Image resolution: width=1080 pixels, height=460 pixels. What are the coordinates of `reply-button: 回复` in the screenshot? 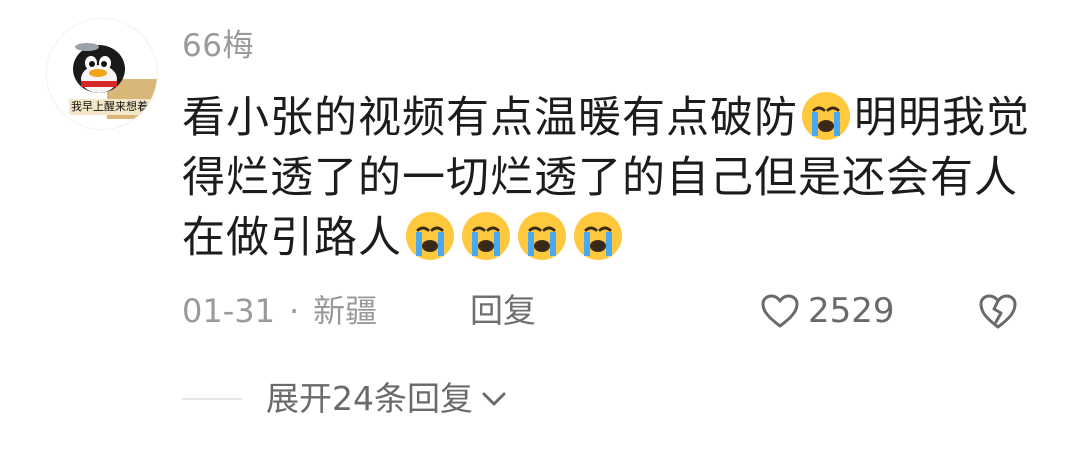 It's located at (503, 311).